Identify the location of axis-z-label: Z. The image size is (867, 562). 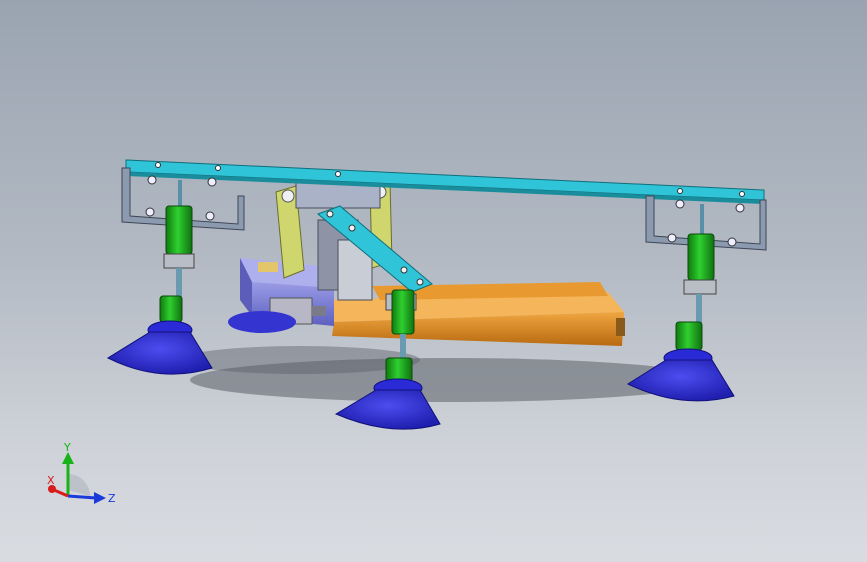
(112, 498).